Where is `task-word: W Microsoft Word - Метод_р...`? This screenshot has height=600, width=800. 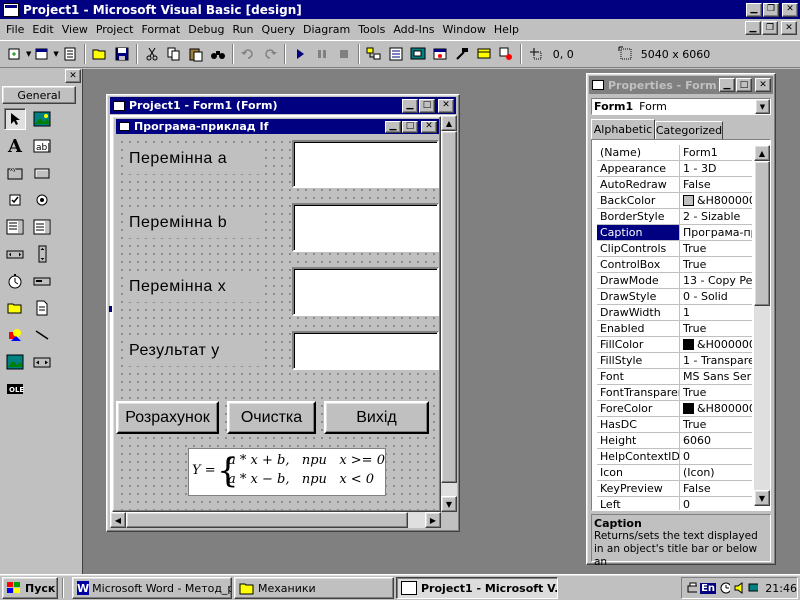
task-word: W Microsoft Word - Метод_р... is located at coordinates (152, 588).